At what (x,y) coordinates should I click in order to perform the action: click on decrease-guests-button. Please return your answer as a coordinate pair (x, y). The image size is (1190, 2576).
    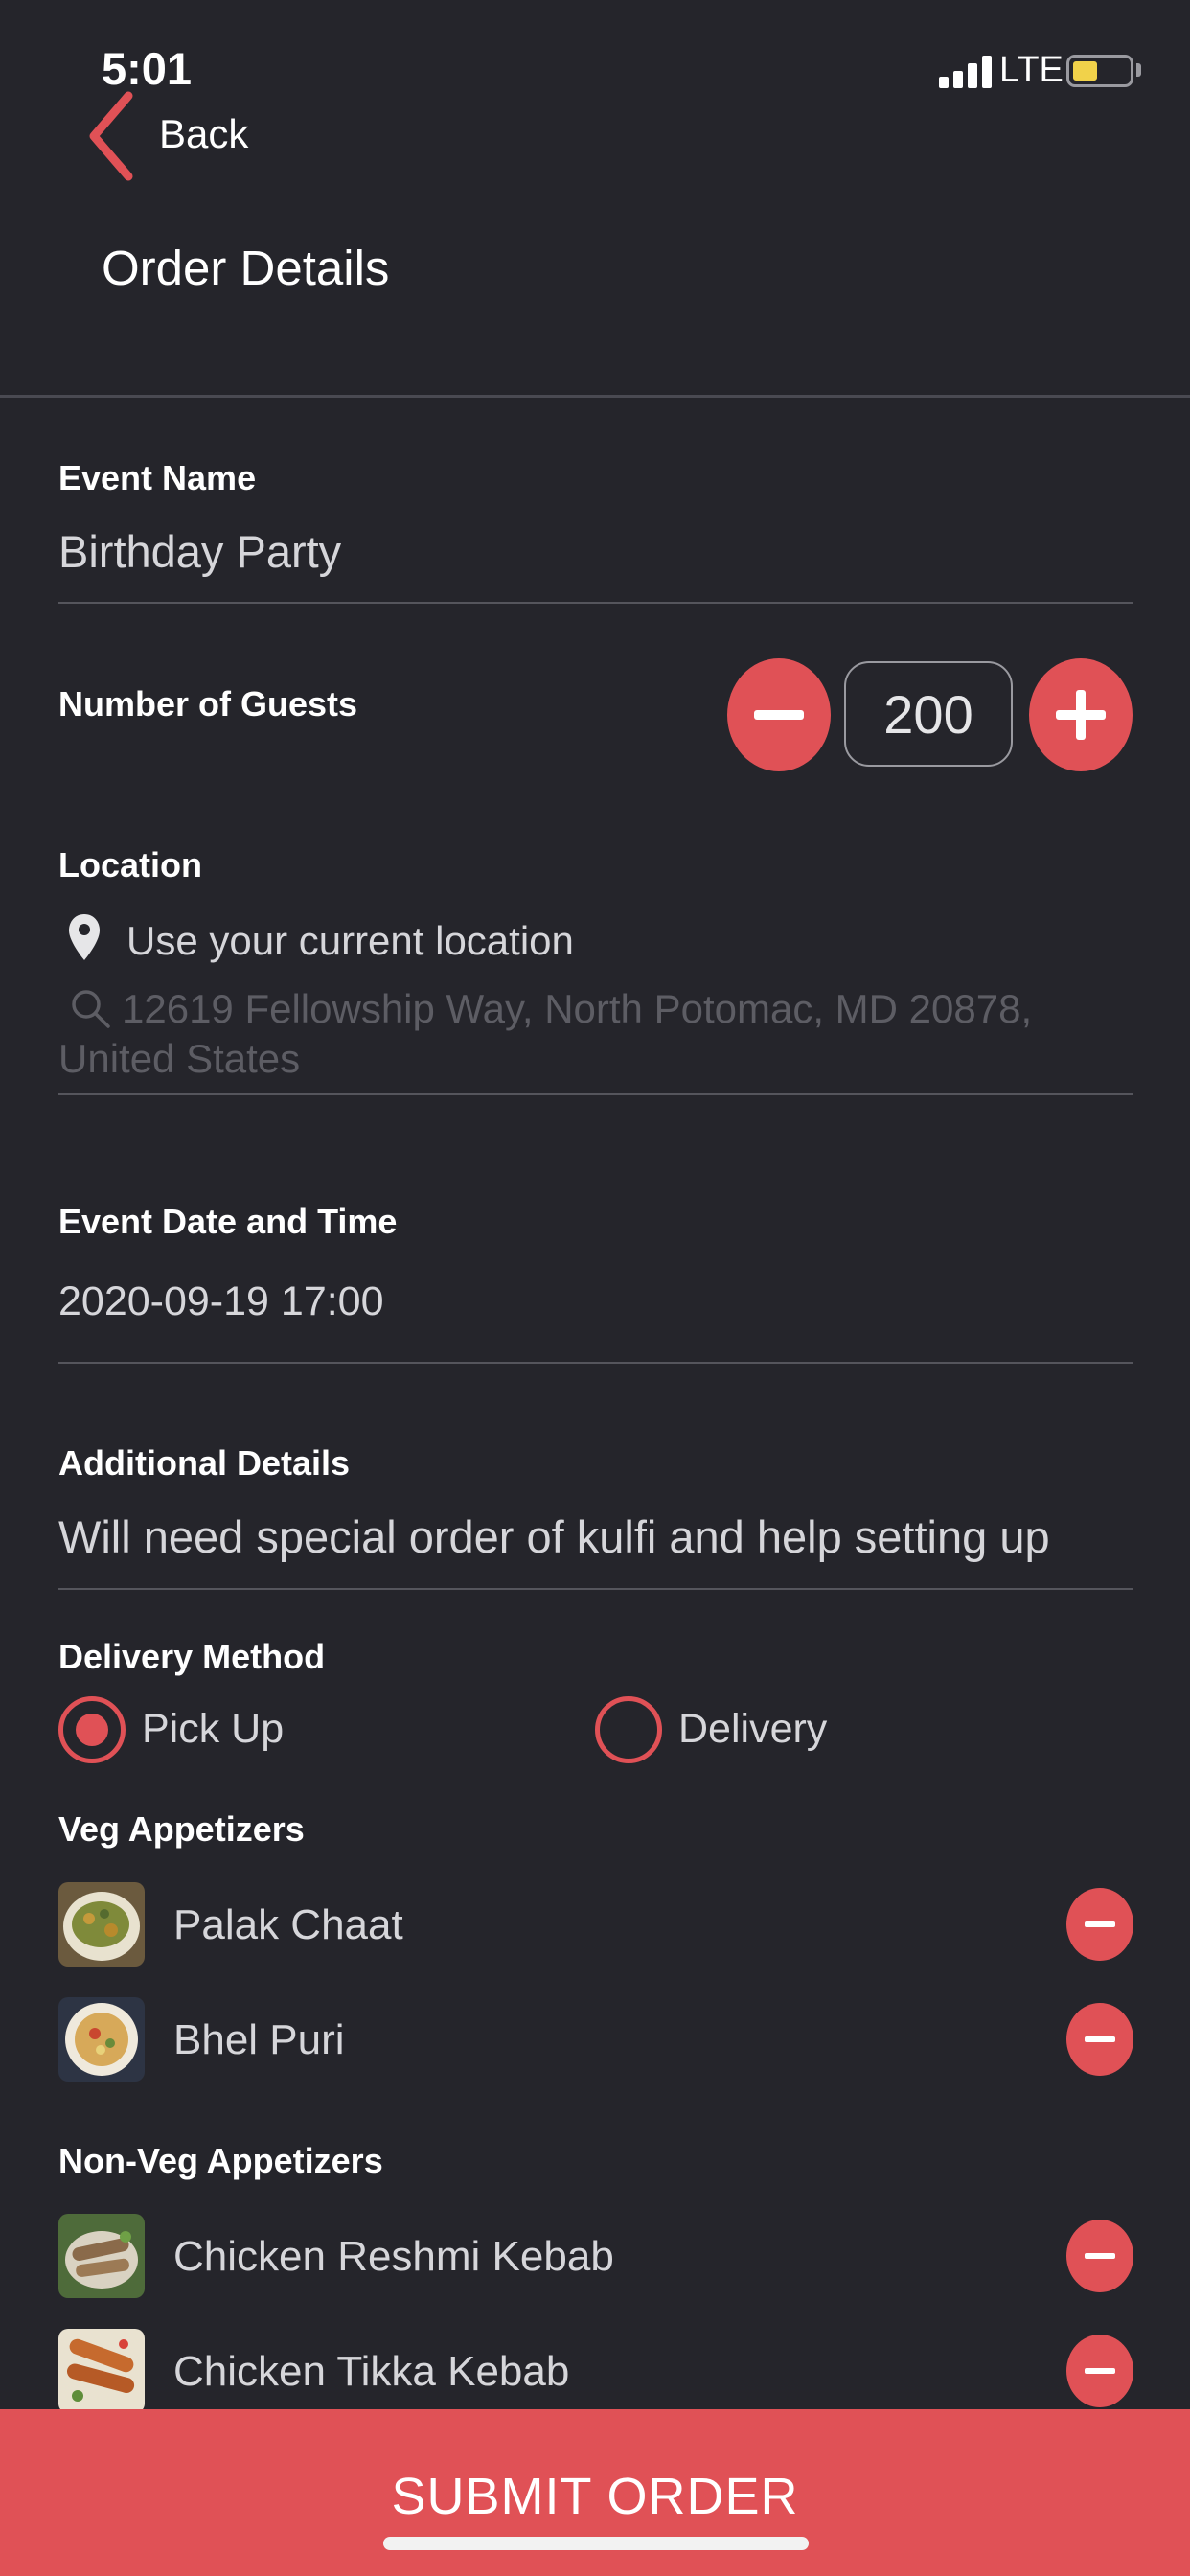
    Looking at the image, I should click on (779, 714).